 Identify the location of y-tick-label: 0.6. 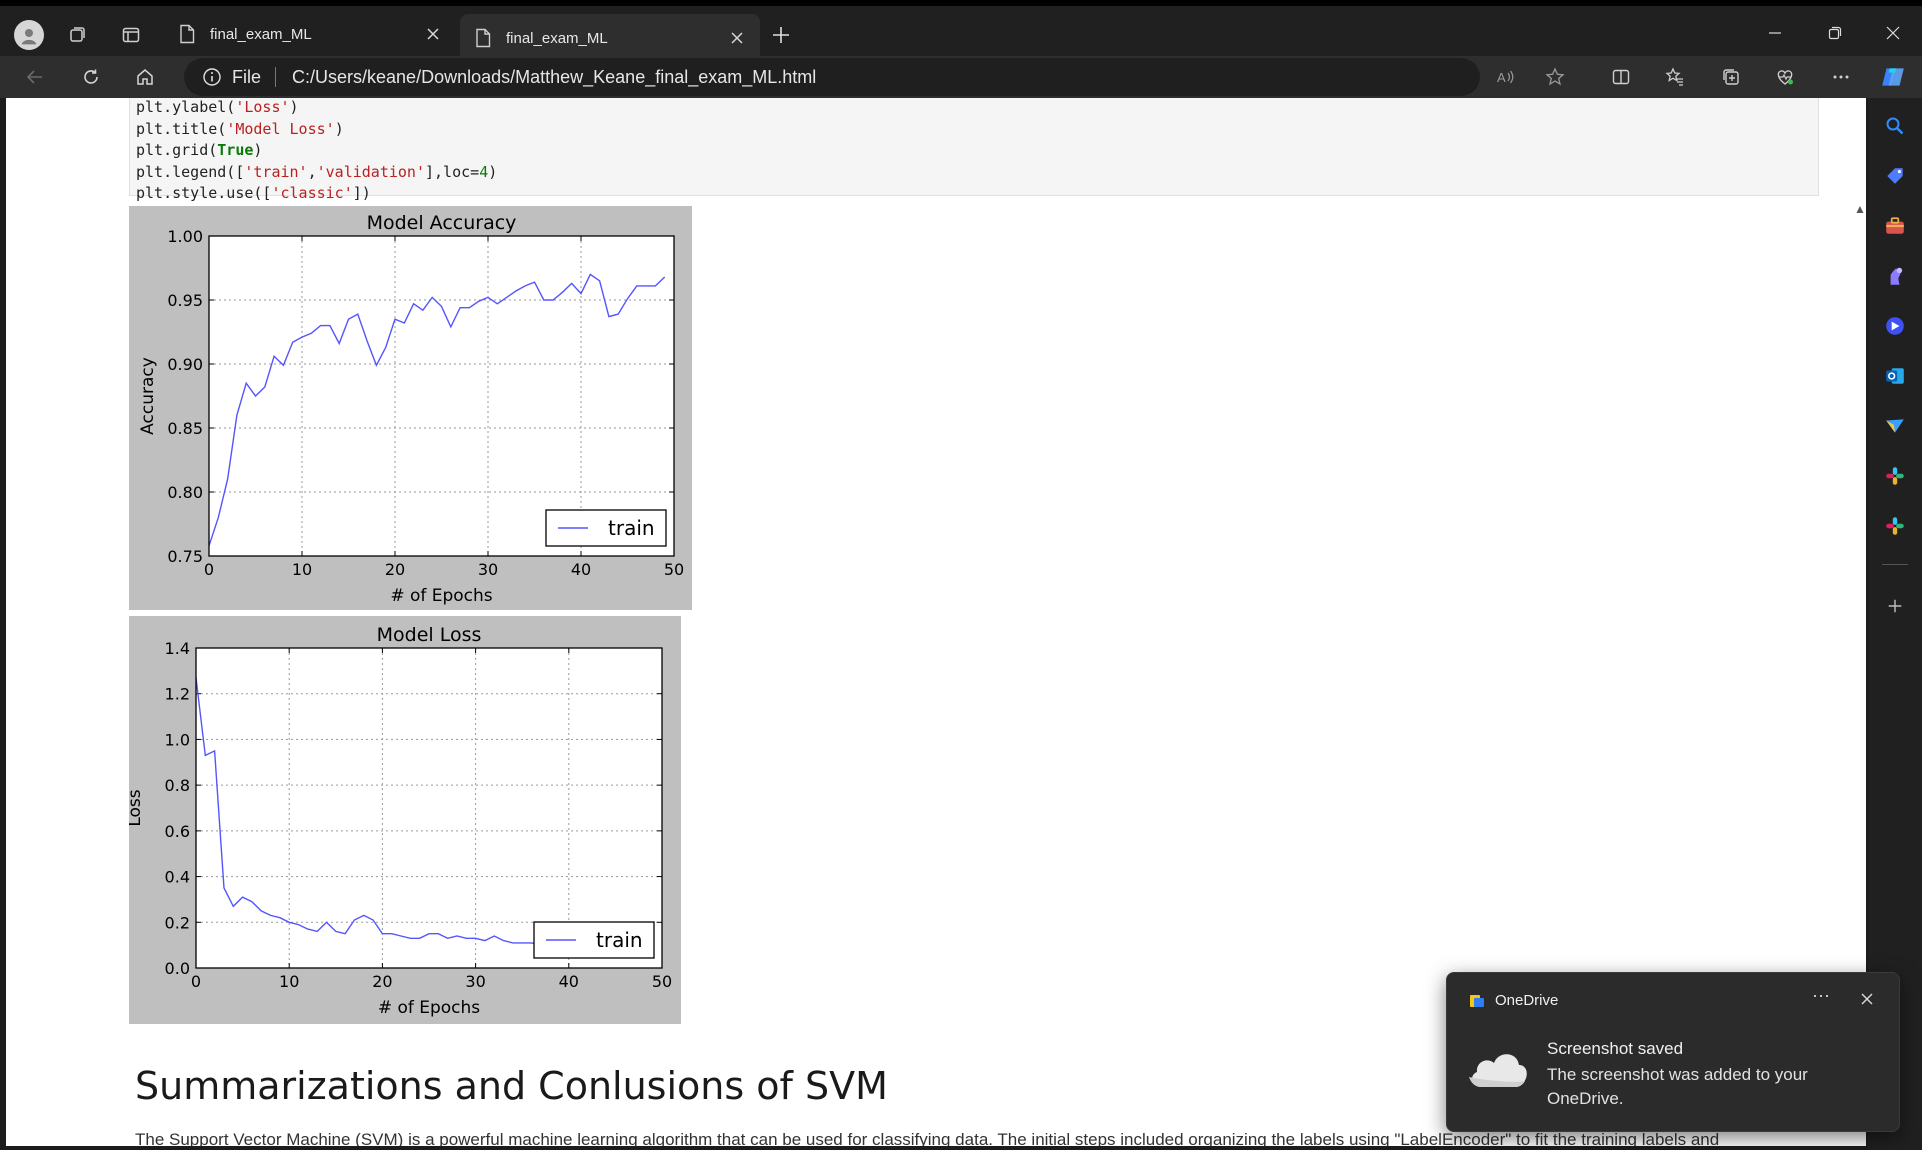
(177, 831).